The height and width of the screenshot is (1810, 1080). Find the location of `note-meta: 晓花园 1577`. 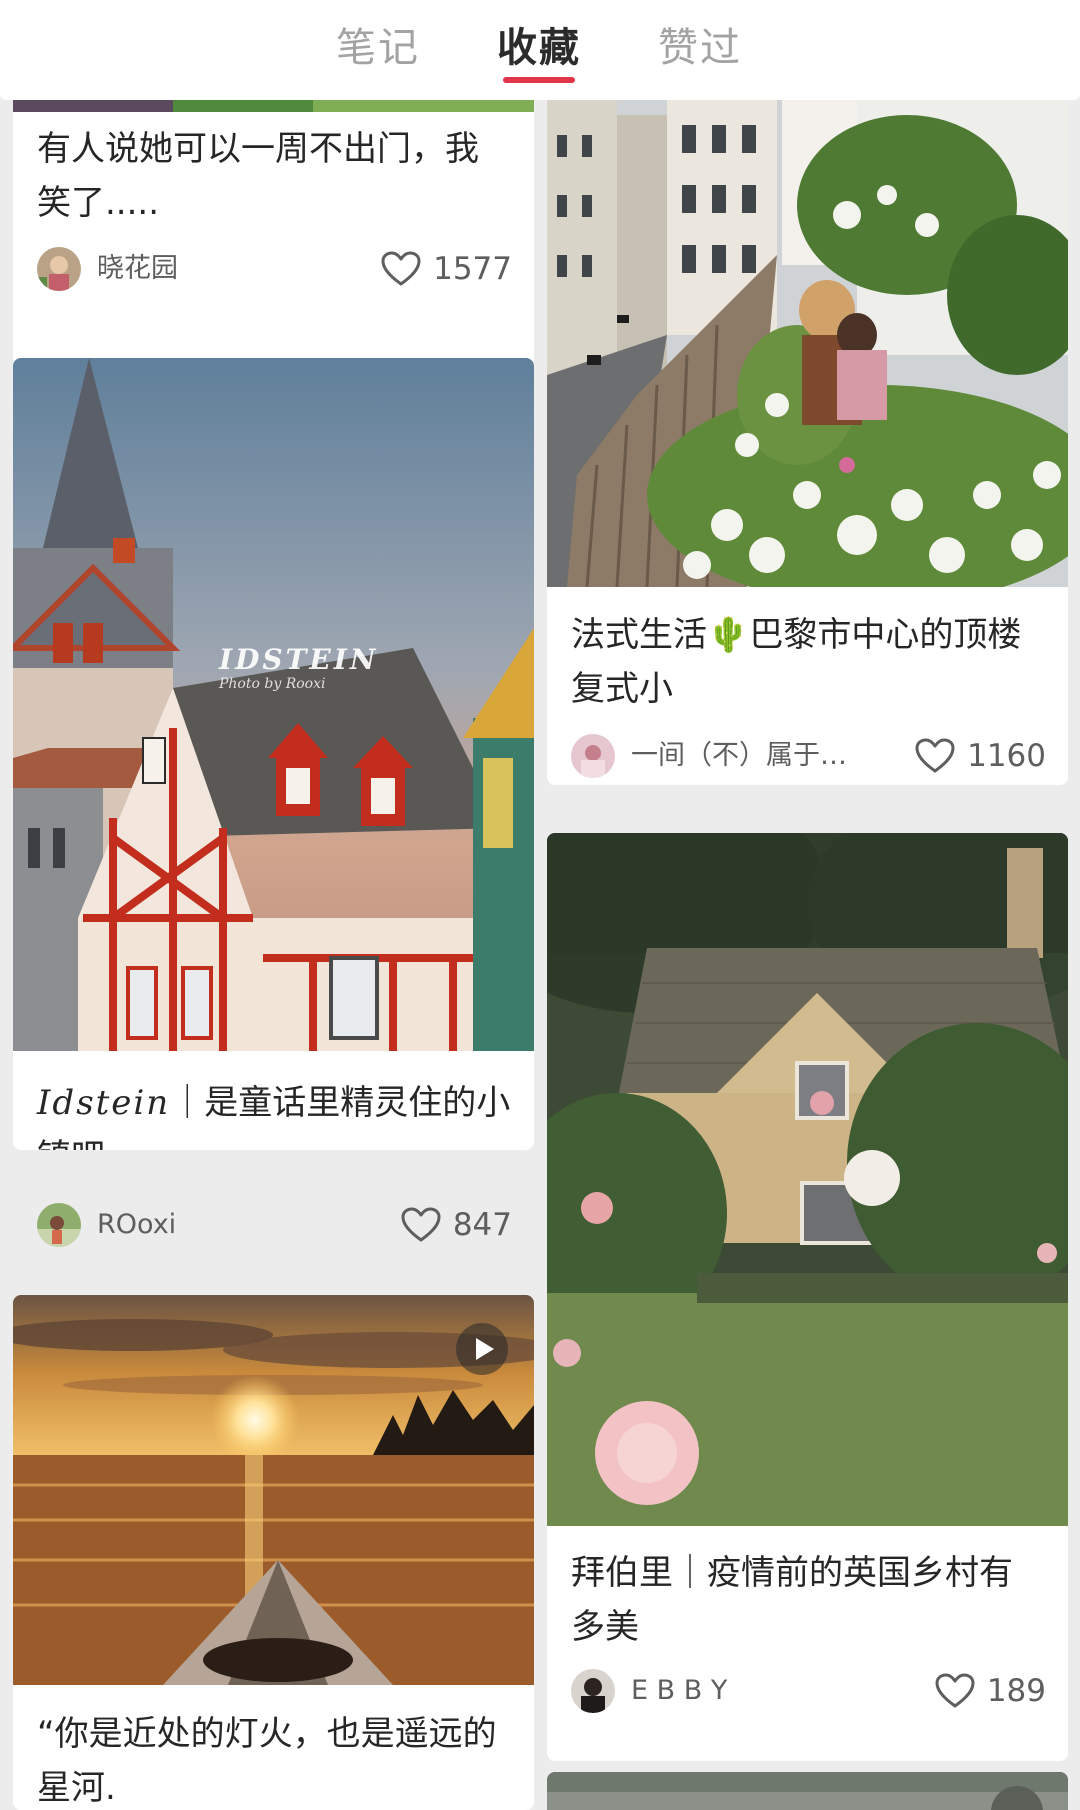

note-meta: 晓花园 1577 is located at coordinates (274, 269).